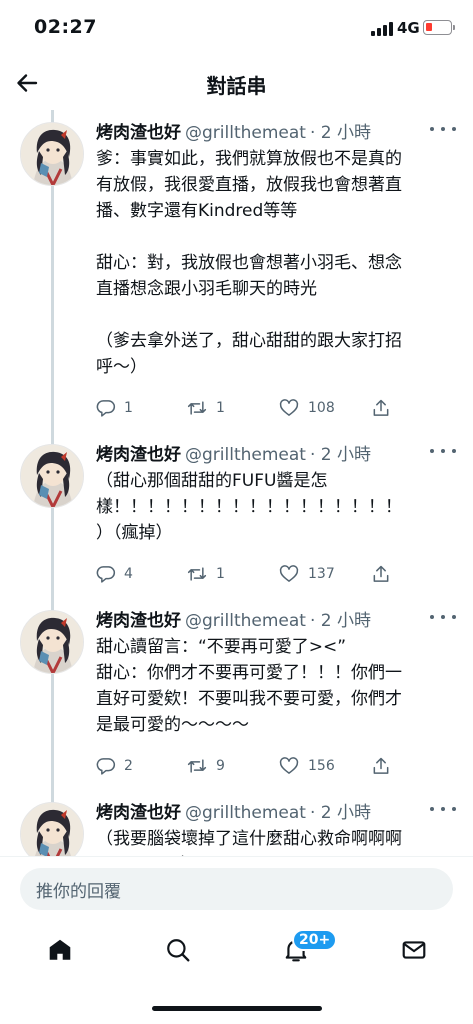 This screenshot has height=1024, width=473. Describe the element at coordinates (246, 574) in the screenshot. I see `tweet-actions: 4 1 137` at that location.